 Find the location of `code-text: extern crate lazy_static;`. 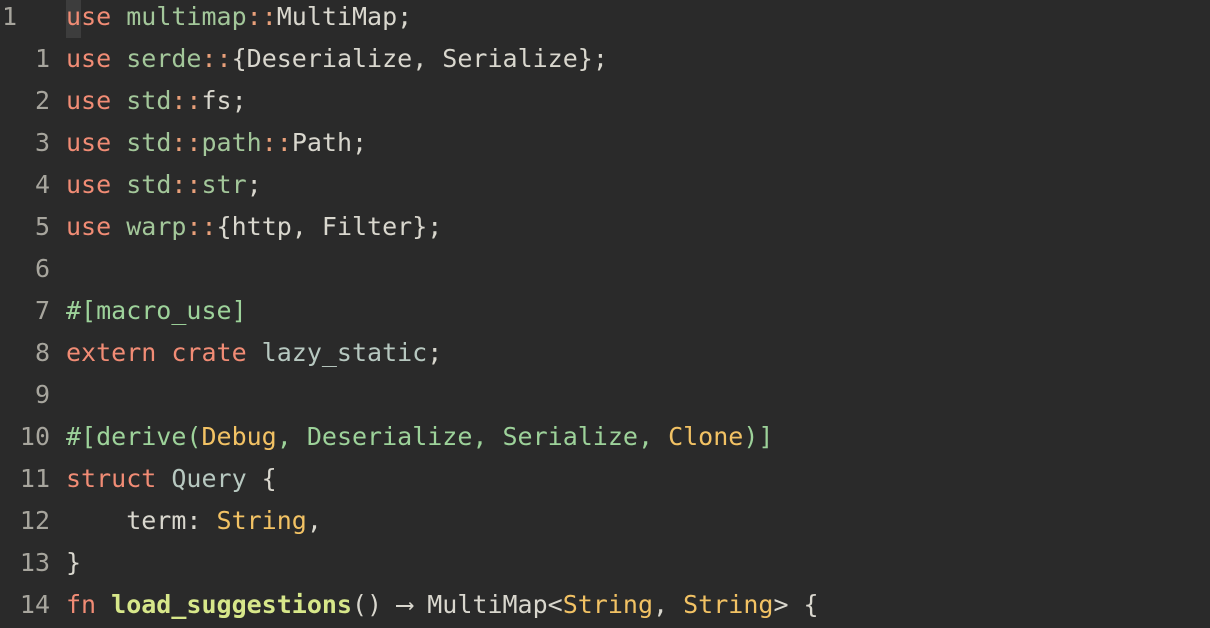

code-text: extern crate lazy_static; is located at coordinates (254, 353).